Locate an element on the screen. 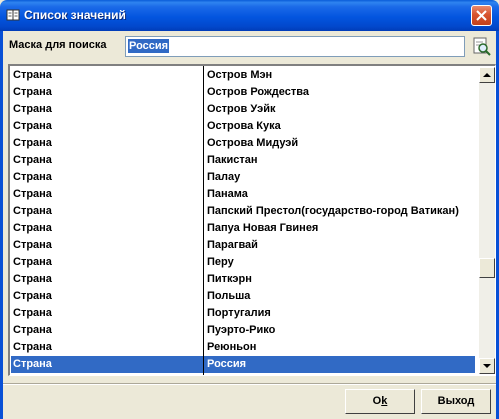 The width and height of the screenshot is (499, 419). list-item: Страна Панама is located at coordinates (243, 194).